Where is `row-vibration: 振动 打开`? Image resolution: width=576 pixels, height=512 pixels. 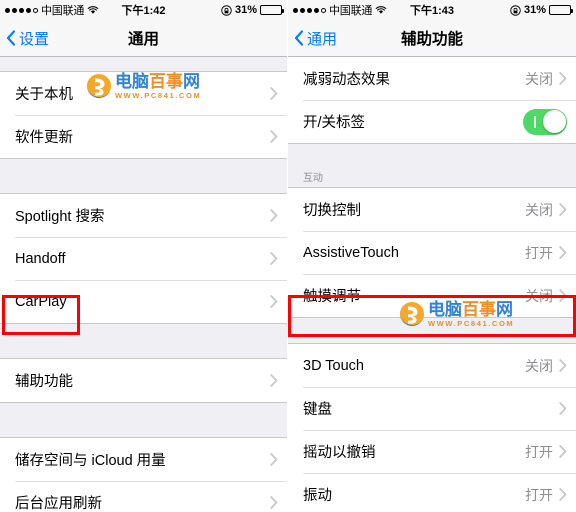 row-vibration: 振动 打开 is located at coordinates (432, 492).